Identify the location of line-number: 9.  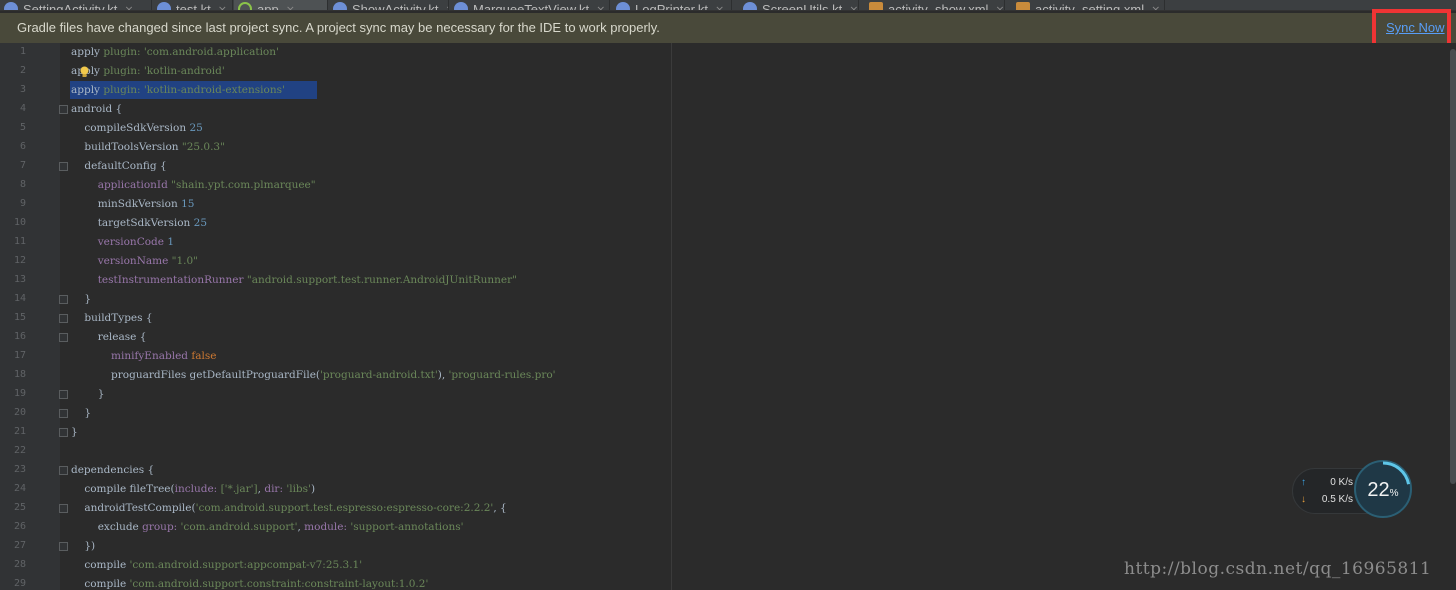
(22, 203).